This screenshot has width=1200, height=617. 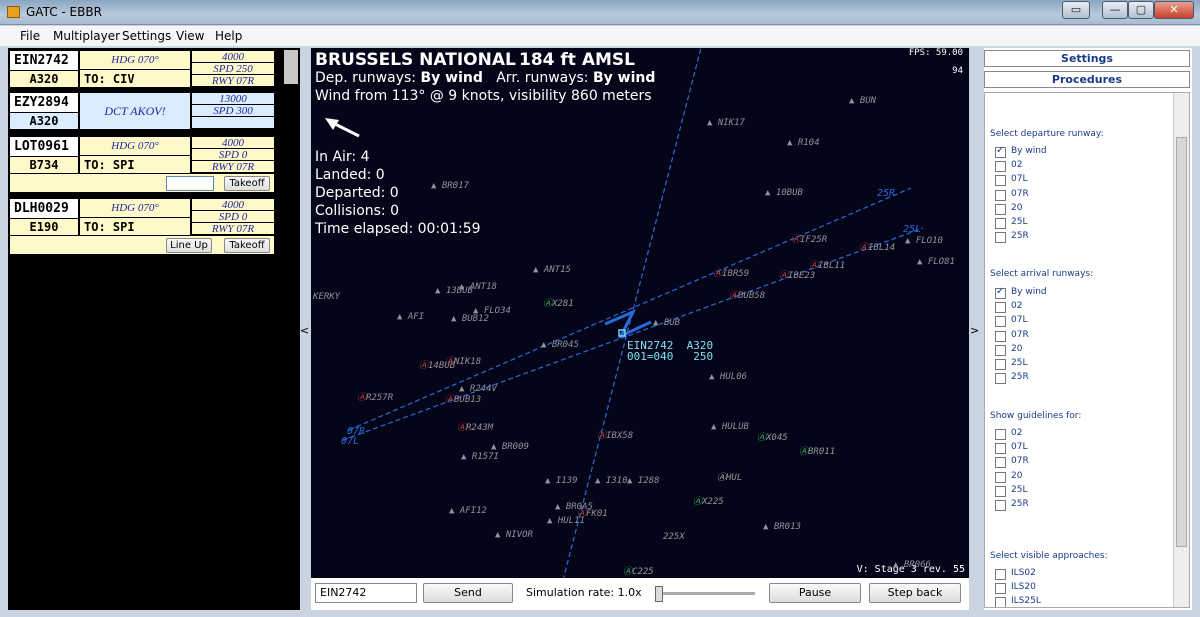 I want to click on approach-checkbox-ils20, so click(x=1000, y=589).